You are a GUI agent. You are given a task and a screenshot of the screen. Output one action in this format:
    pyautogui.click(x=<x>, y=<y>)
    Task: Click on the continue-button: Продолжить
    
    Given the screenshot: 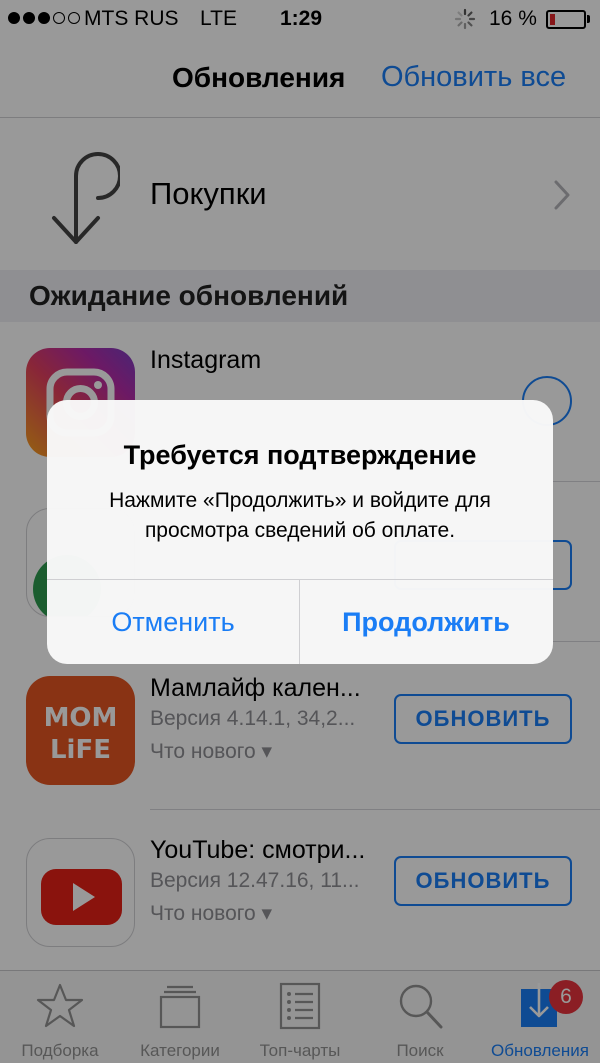 What is the action you would take?
    pyautogui.click(x=426, y=622)
    